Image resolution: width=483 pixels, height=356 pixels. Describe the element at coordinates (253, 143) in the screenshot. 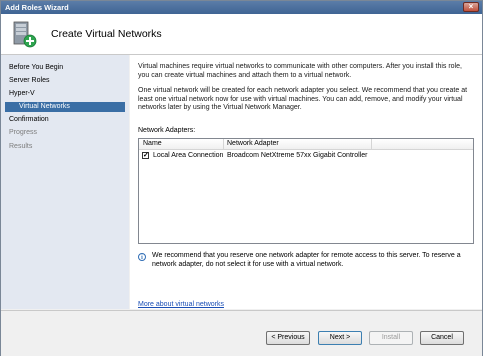

I see `column-header-network-adapter: Network Adapter` at that location.